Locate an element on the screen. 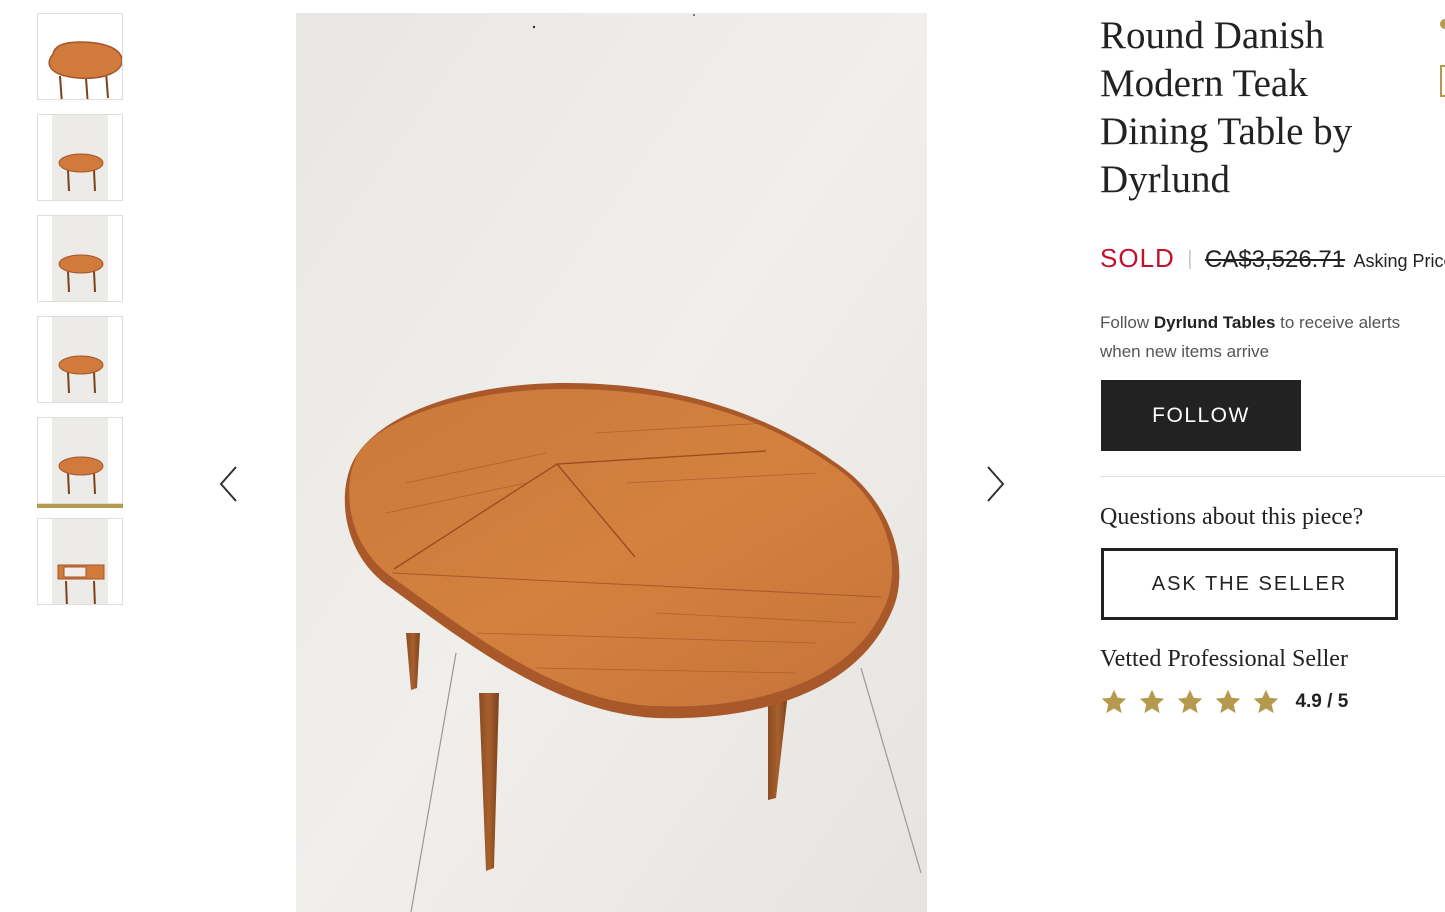 This screenshot has width=1445, height=912. price-row: SOLD | CA$3,526.71 Asking Price is located at coordinates (1272, 258).